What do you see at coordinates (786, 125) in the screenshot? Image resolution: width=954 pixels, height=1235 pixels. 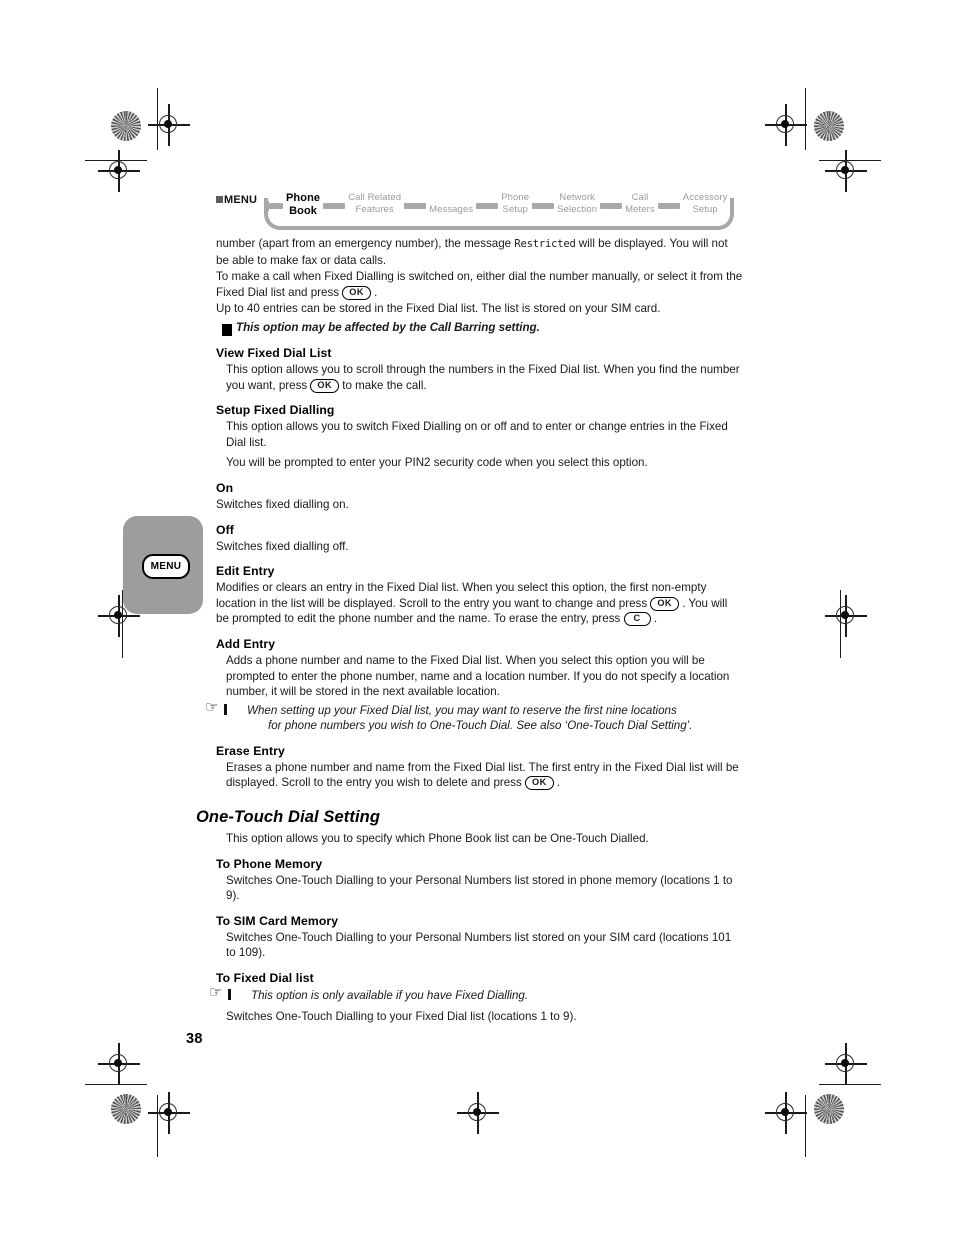 I see `registration-crosshair-top-right-upper` at bounding box center [786, 125].